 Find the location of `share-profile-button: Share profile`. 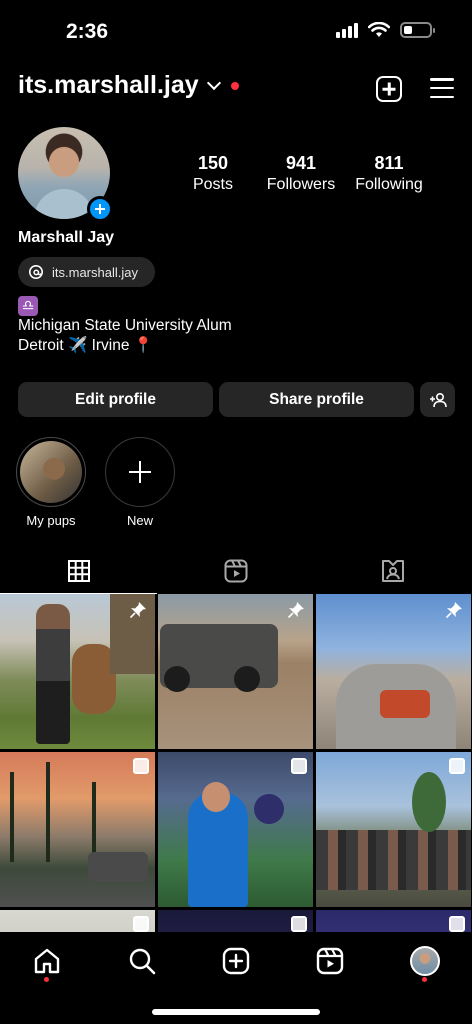

share-profile-button: Share profile is located at coordinates (316, 399).